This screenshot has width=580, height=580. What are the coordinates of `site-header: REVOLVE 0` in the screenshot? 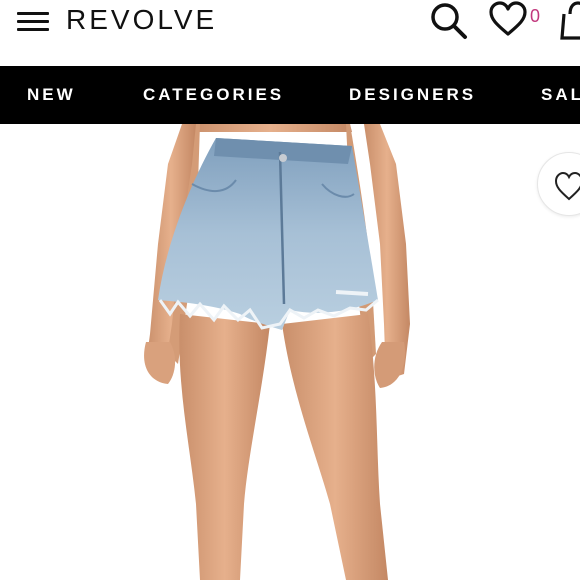 It's located at (290, 33).